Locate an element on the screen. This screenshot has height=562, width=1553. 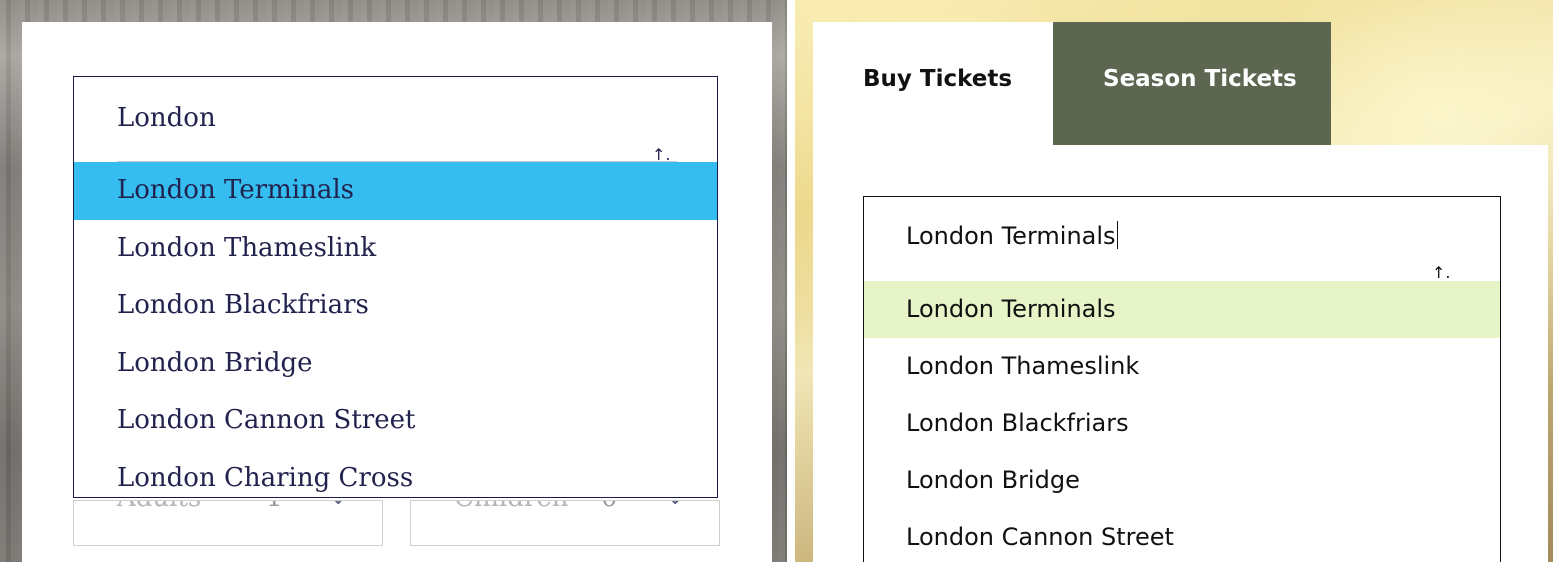
left-station-input: London is located at coordinates (166, 118).